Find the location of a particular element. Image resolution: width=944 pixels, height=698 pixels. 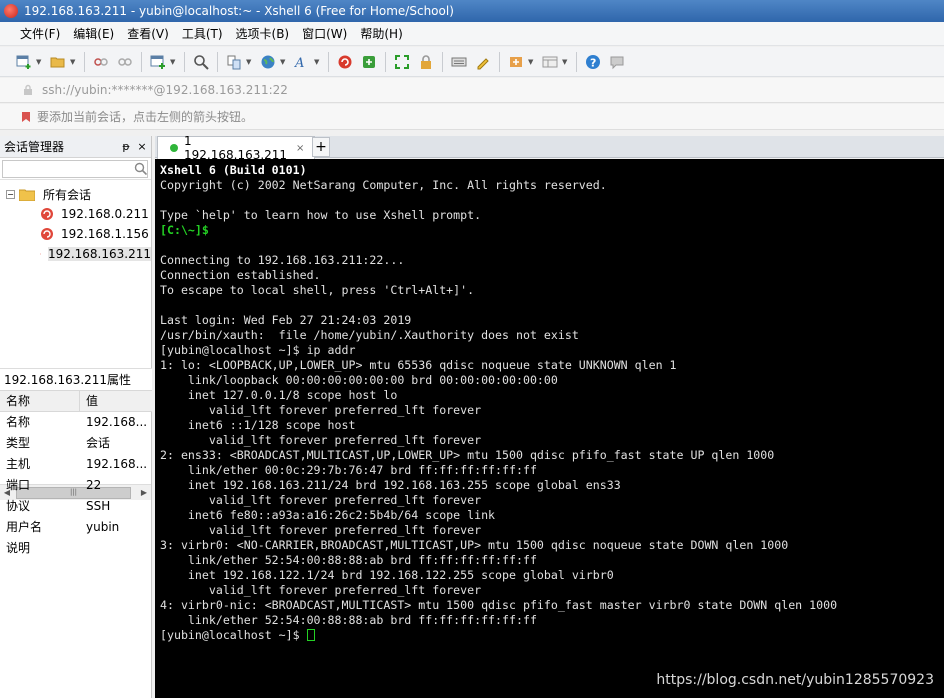

xshell-app-icon is located at coordinates (11, 11).